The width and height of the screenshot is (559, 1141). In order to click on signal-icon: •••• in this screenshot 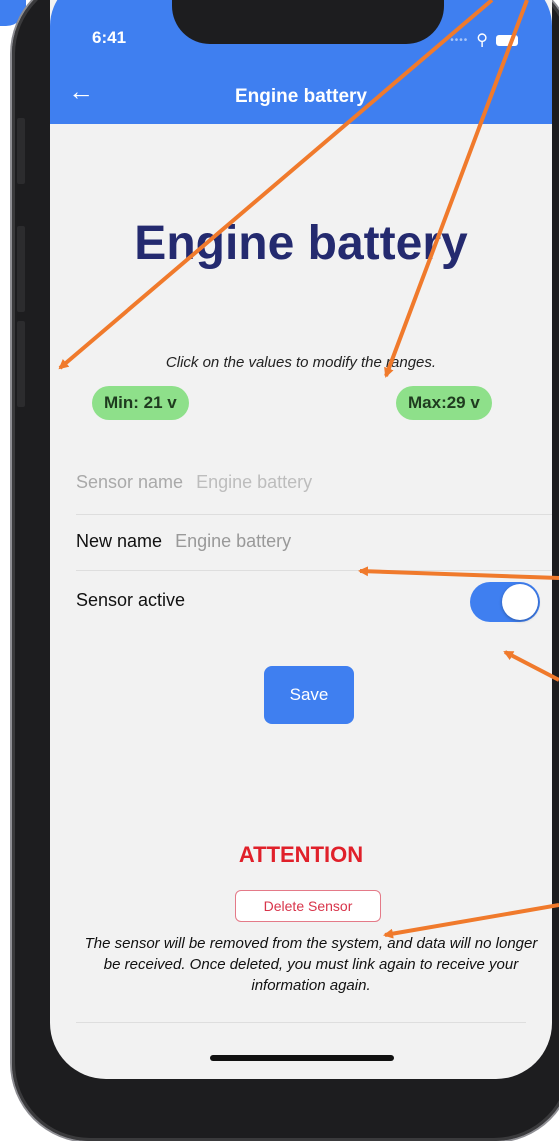, I will do `click(459, 40)`.